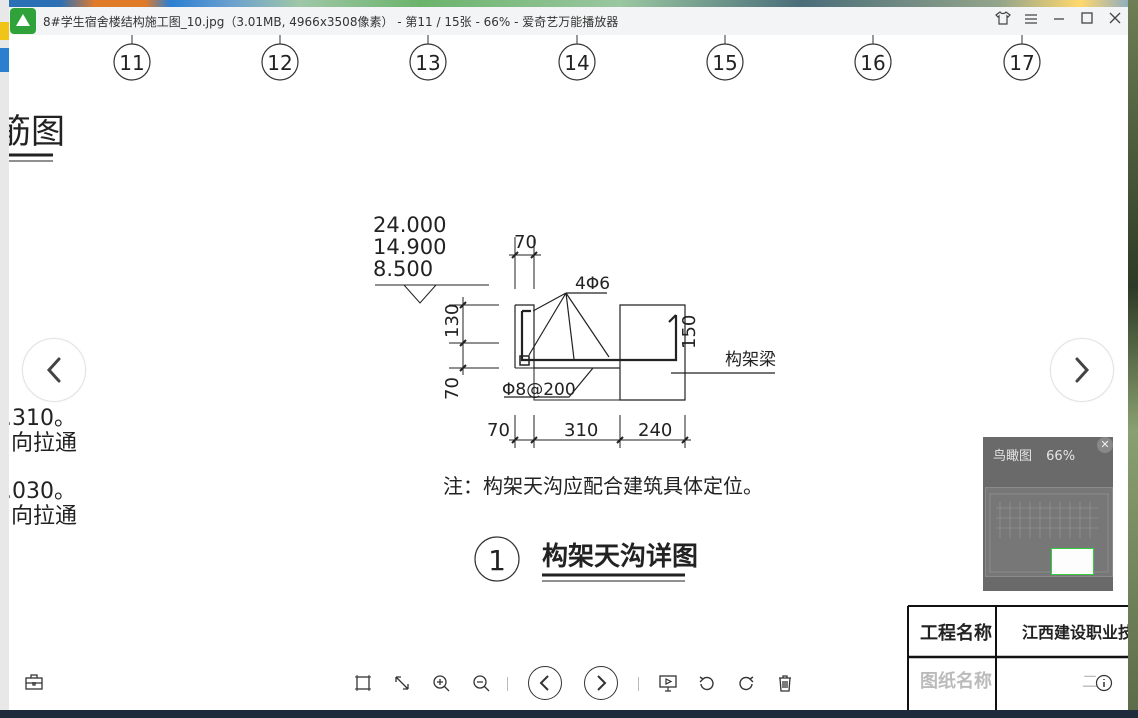 This screenshot has height=718, width=1138. I want to click on svg-text: 13, so click(427, 63).